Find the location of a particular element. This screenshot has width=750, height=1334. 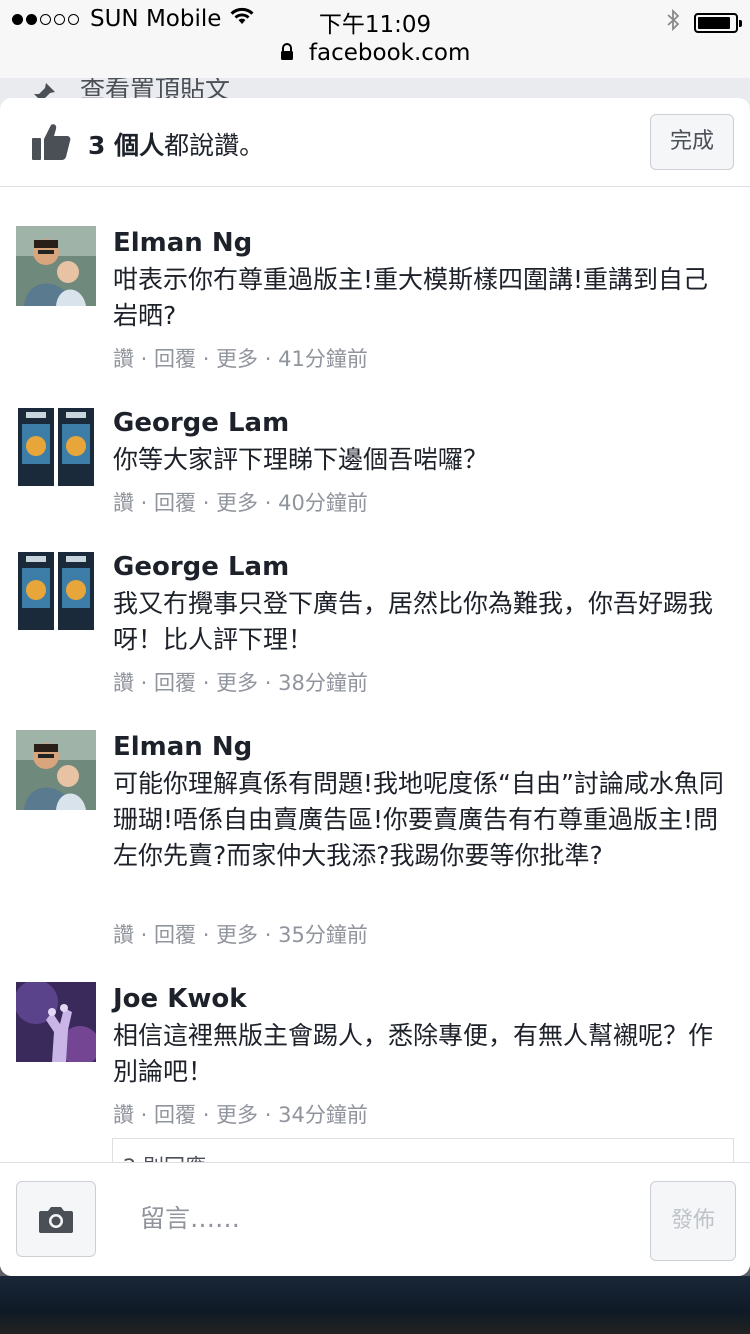

comment-time: 40分鐘前 is located at coordinates (323, 503).